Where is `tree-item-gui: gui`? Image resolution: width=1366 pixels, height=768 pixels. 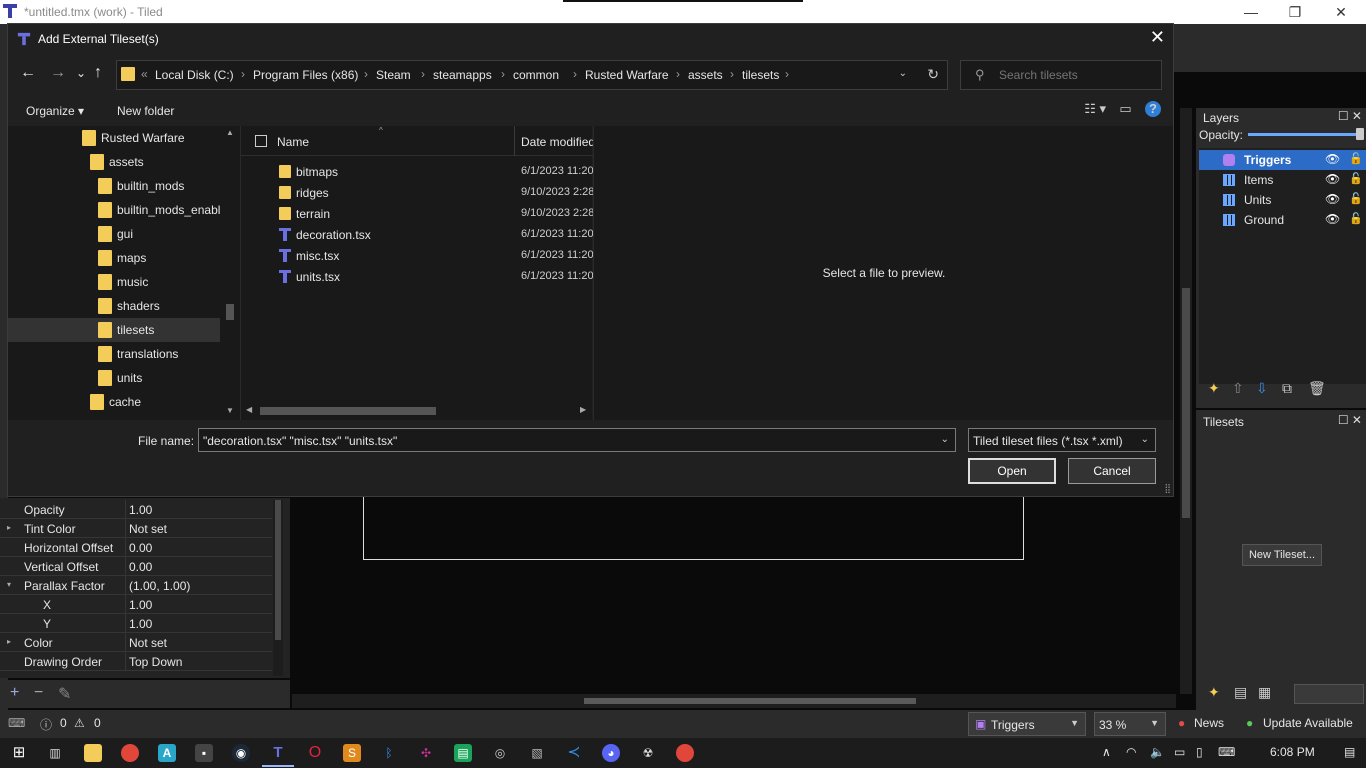
tree-item-gui: gui is located at coordinates (114, 234).